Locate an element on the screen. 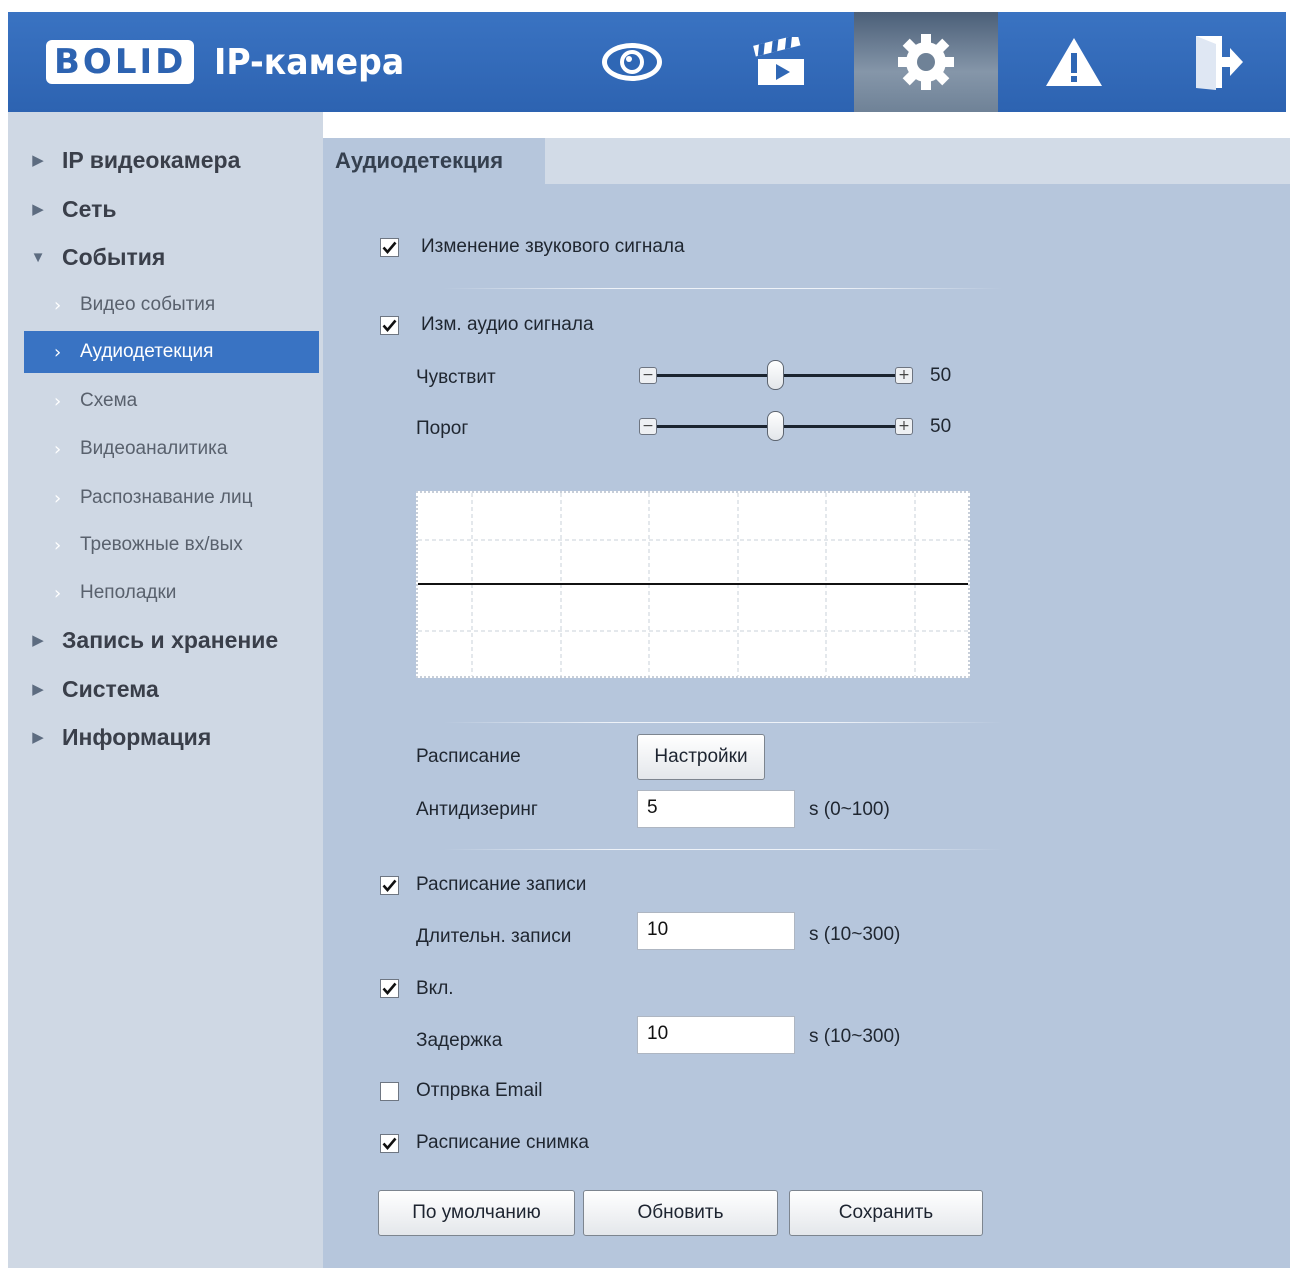 Image resolution: width=1290 pixels, height=1268 pixels. sidebar-section-events: ▼ События is located at coordinates (165, 257).